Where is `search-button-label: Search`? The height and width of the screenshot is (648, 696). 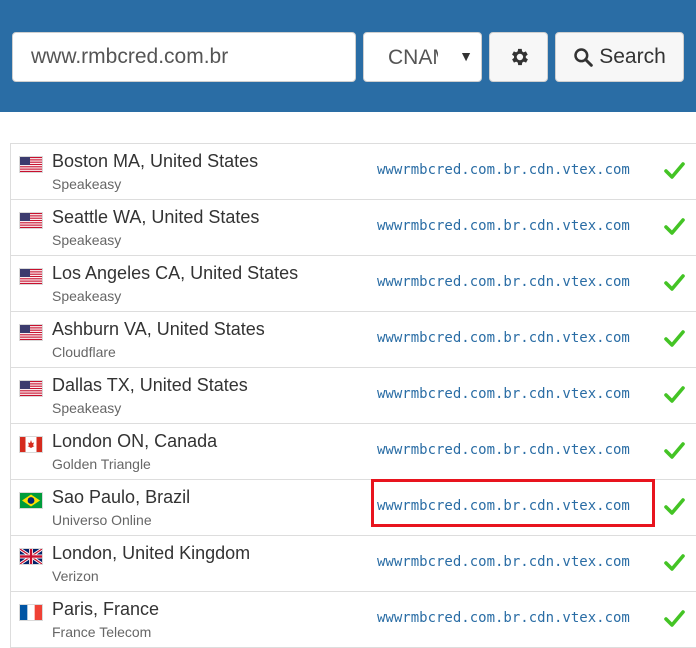
search-button-label: Search is located at coordinates (632, 56).